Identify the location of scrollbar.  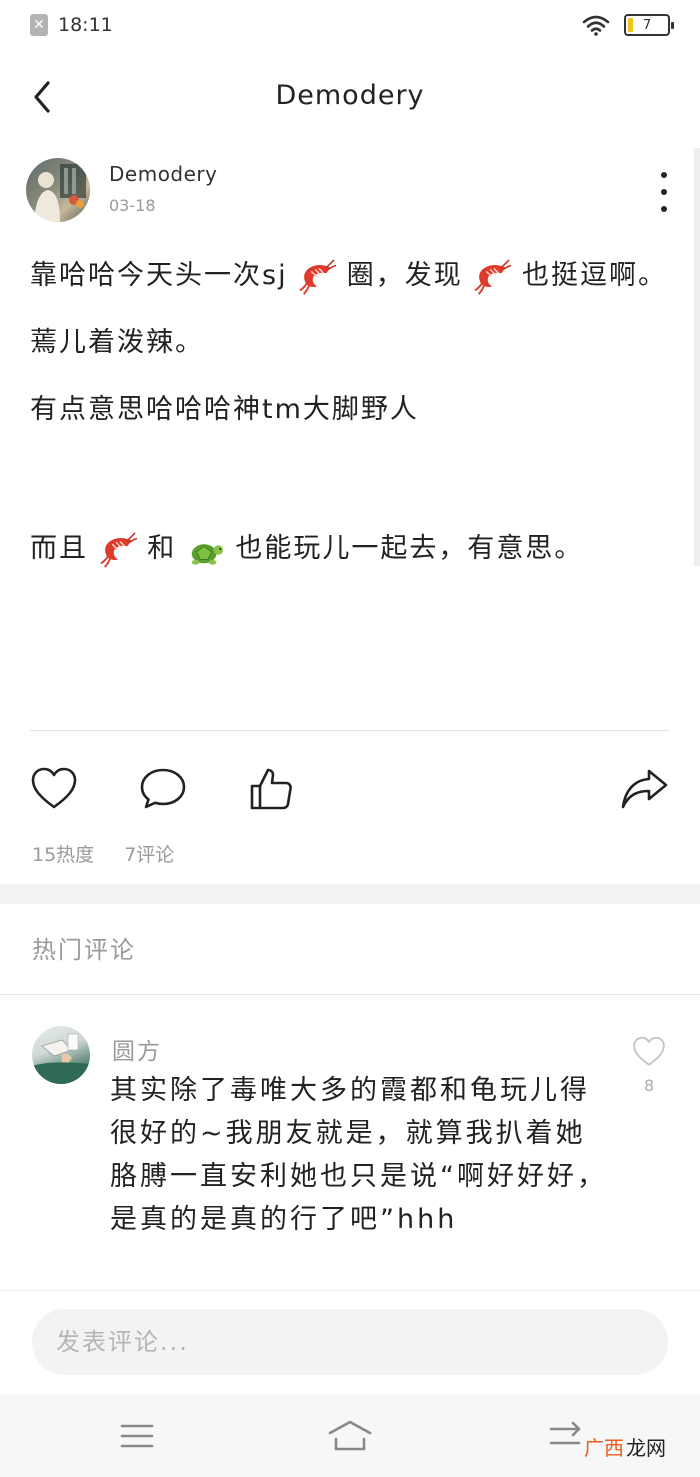
(697, 357).